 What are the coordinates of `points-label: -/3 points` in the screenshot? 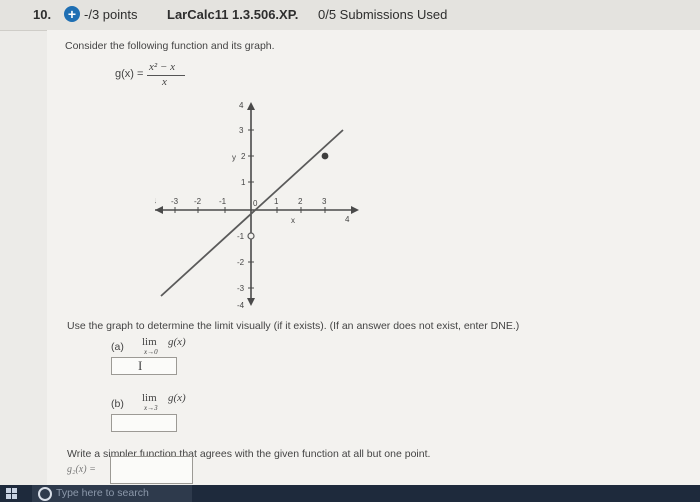 It's located at (111, 14).